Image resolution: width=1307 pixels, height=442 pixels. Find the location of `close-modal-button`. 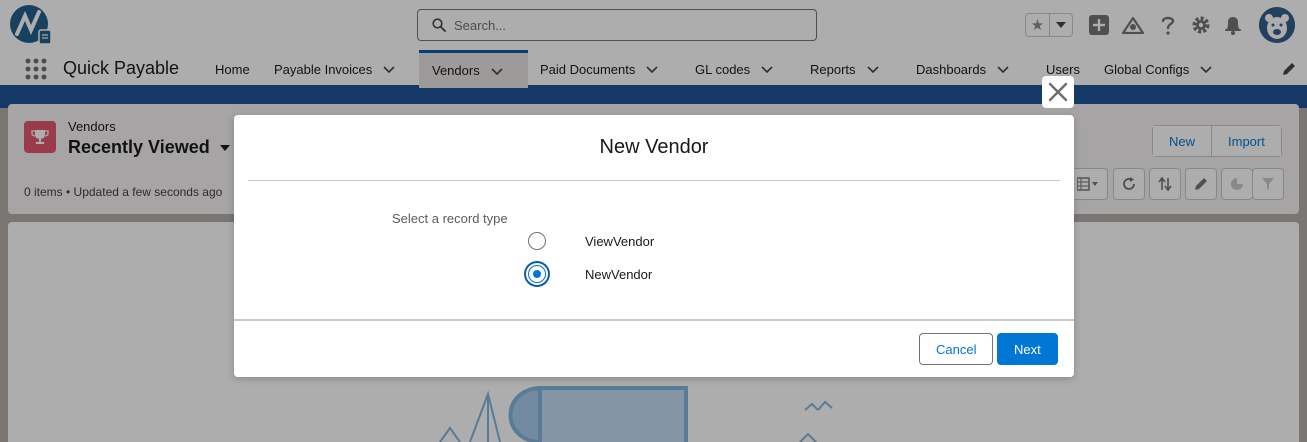

close-modal-button is located at coordinates (1058, 92).